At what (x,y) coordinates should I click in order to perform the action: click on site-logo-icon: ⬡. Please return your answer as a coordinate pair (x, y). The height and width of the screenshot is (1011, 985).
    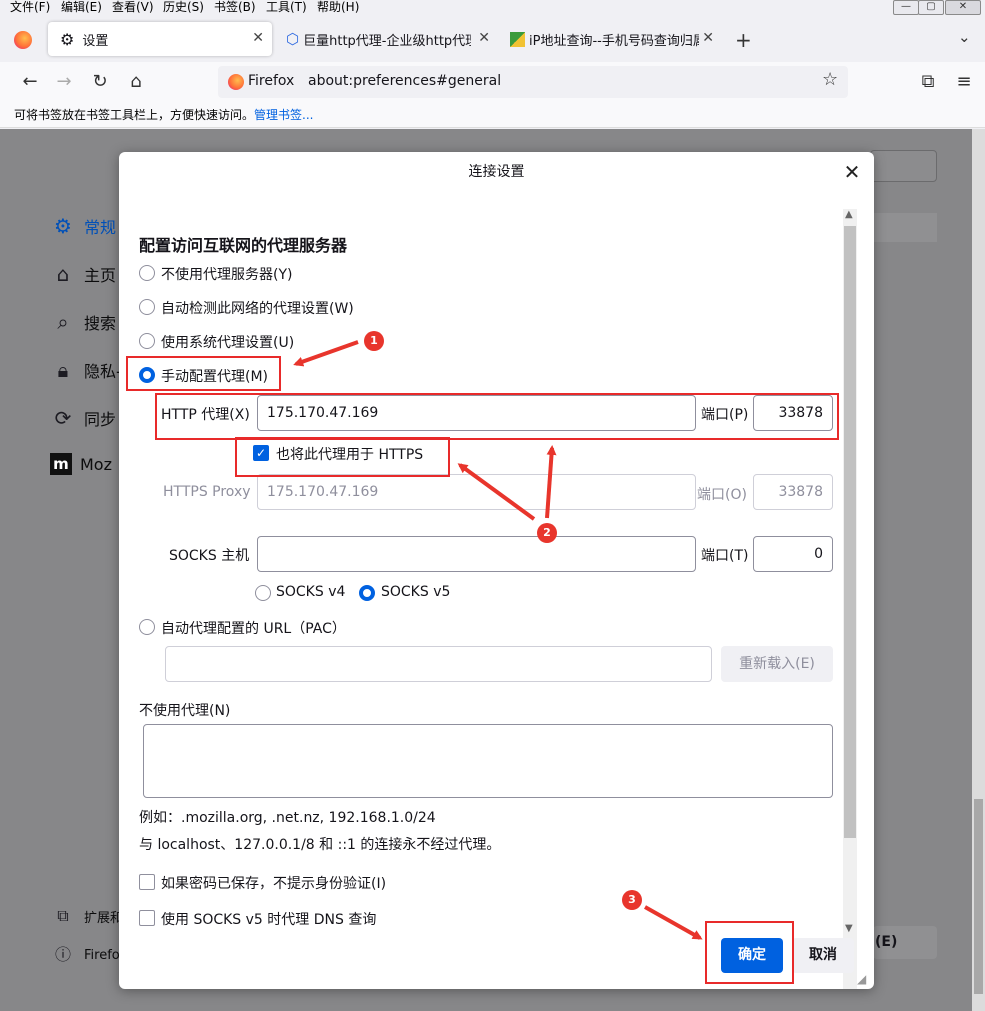
    Looking at the image, I should click on (293, 39).